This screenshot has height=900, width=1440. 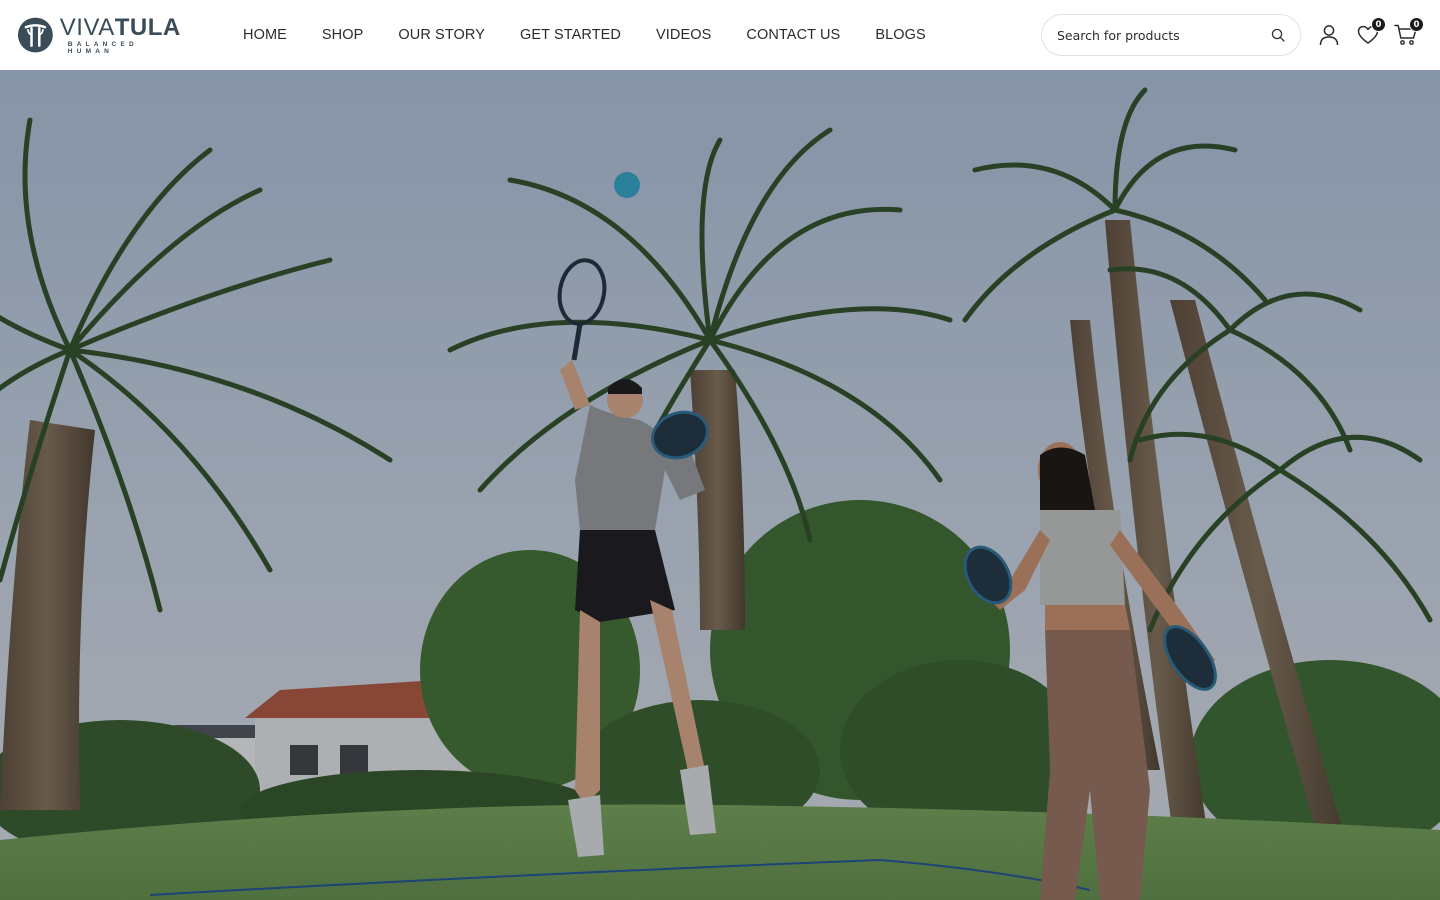 I want to click on search-input, so click(x=1163, y=35).